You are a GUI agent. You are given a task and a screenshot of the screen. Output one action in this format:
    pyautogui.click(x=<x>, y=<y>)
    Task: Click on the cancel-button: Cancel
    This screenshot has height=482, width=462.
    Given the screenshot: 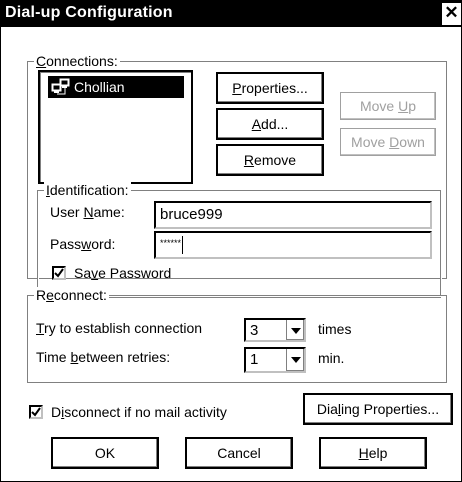 What is the action you would take?
    pyautogui.click(x=239, y=453)
    